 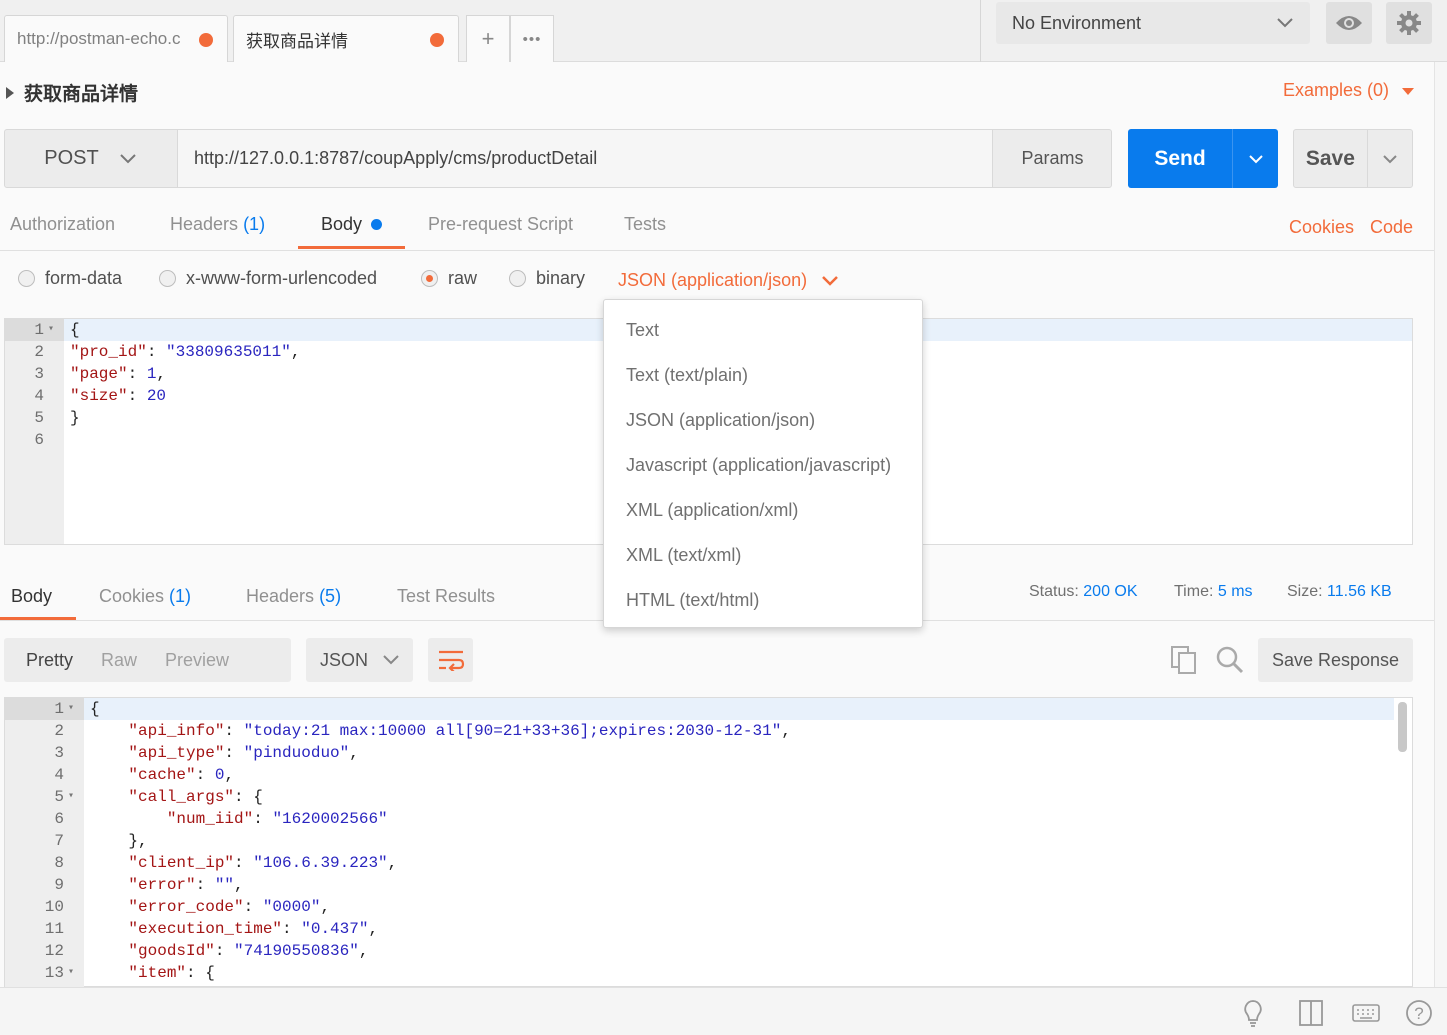 I want to click on content-type-option: Javascript (application/javascript), so click(x=763, y=465).